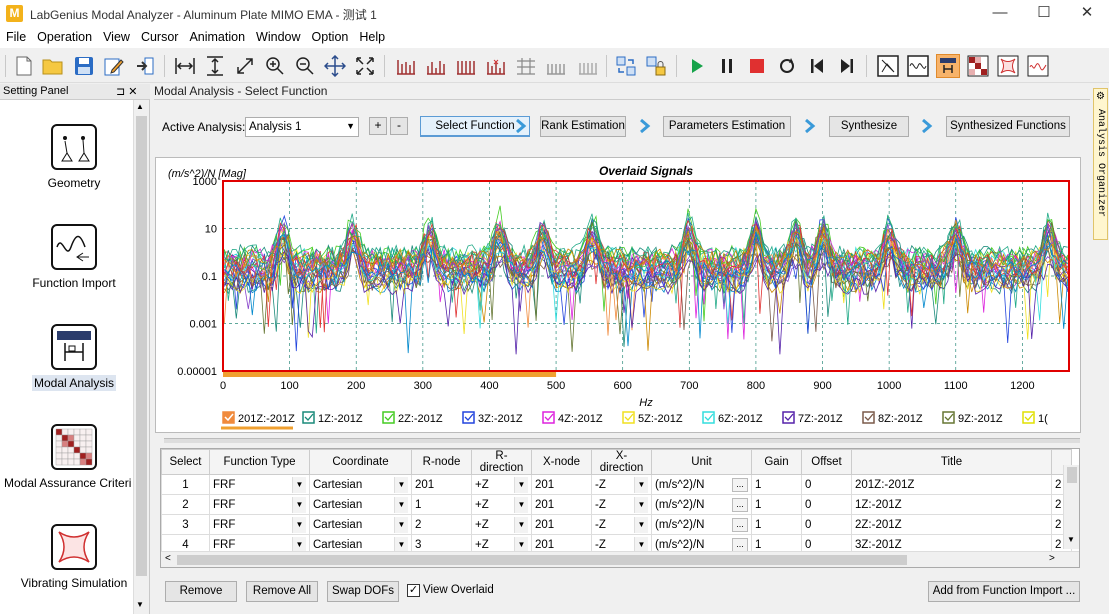  Describe the element at coordinates (561, 462) in the screenshot. I see `column-header: X-node` at that location.